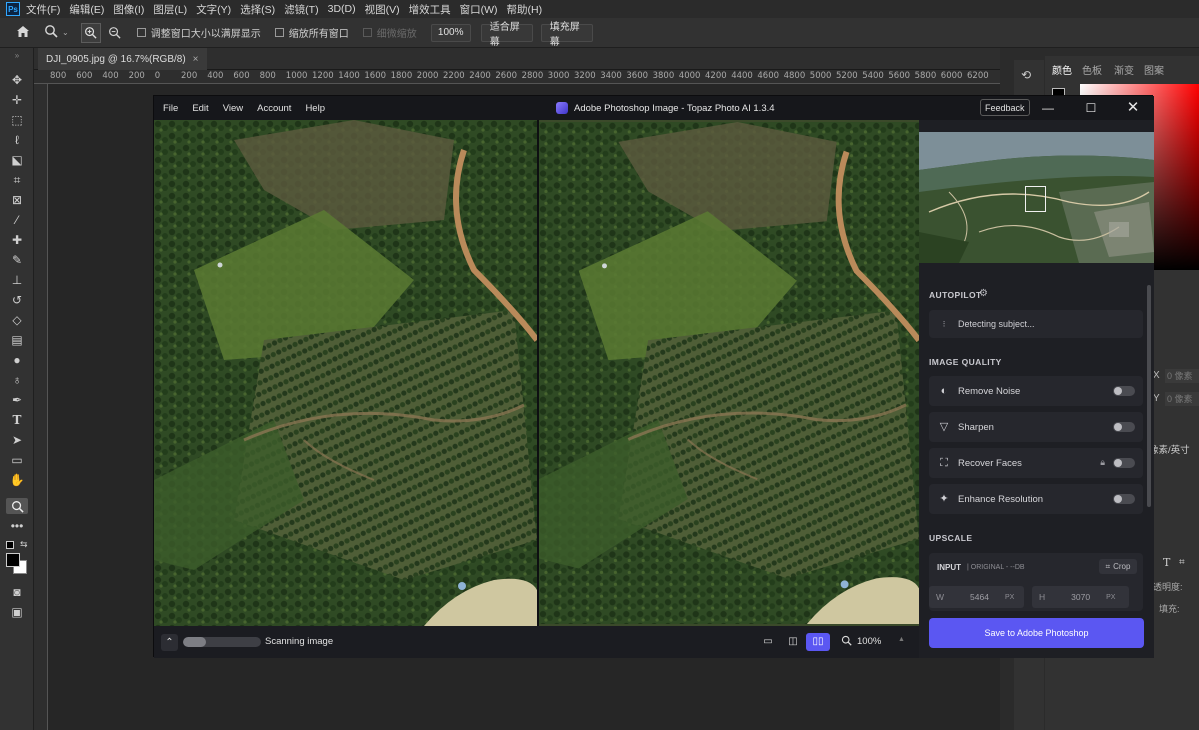 The image size is (1199, 730). Describe the element at coordinates (1182, 399) in the screenshot. I see `y-field: 0 像素` at that location.